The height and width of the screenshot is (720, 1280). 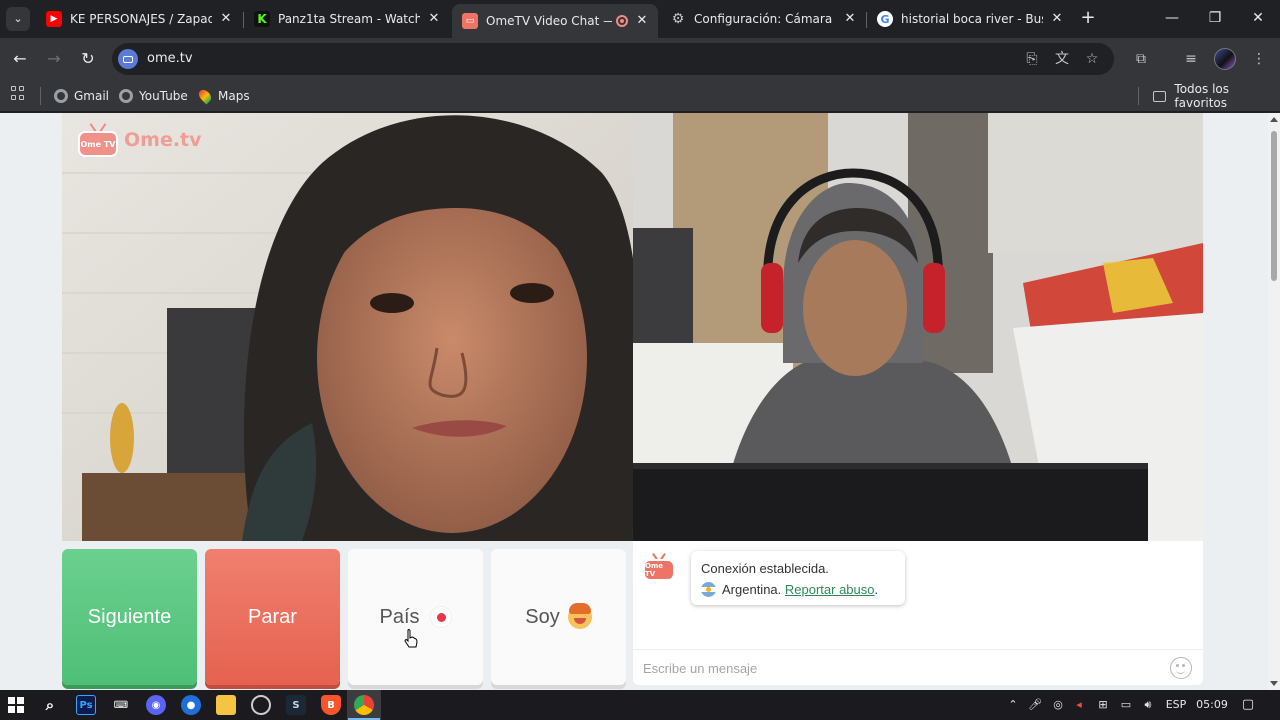 What do you see at coordinates (18, 19) in the screenshot?
I see `tab-search-button: ⌄` at bounding box center [18, 19].